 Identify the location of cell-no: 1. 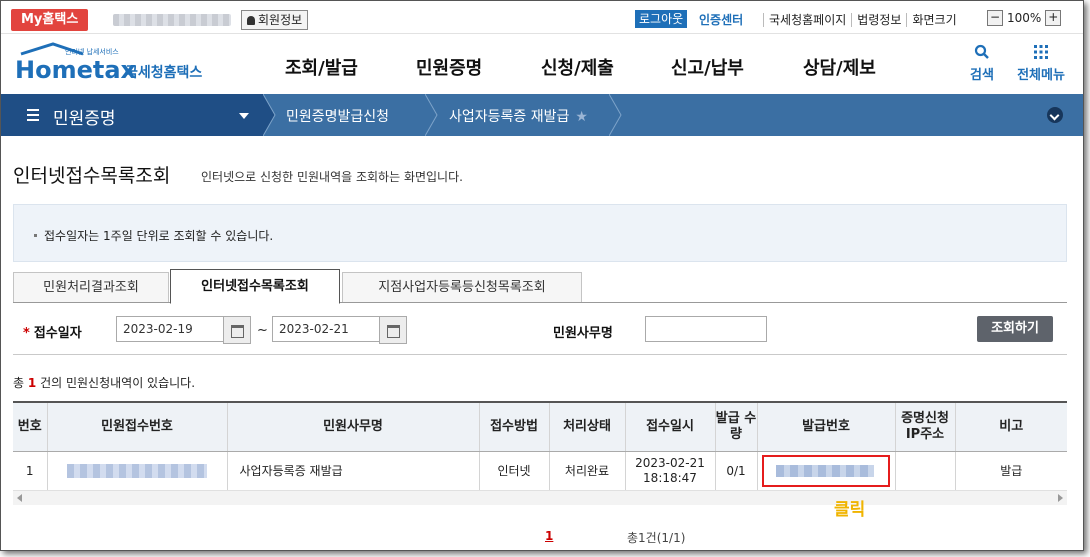
(30, 471).